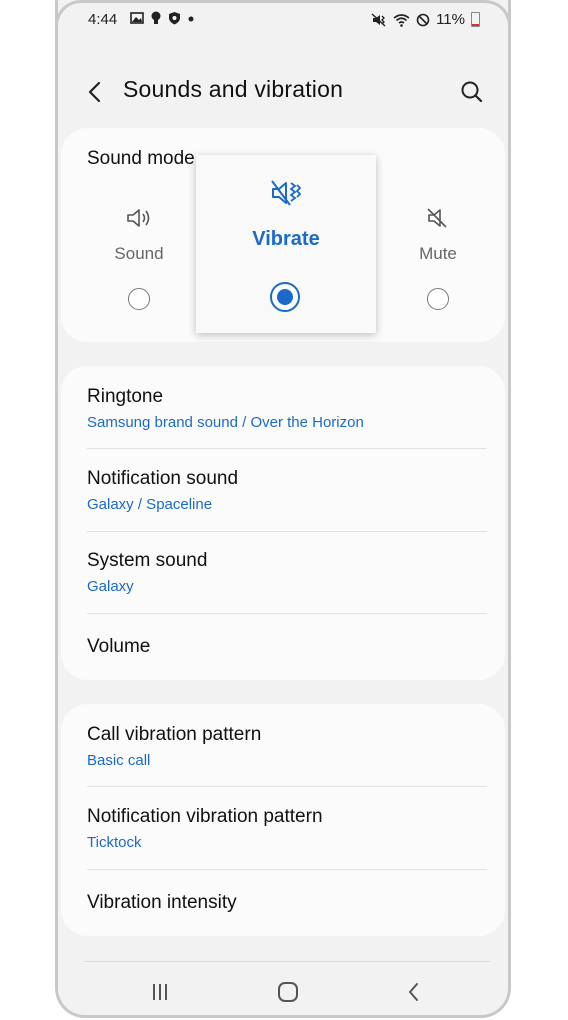 This screenshot has width=568, height=1020. Describe the element at coordinates (119, 760) in the screenshot. I see `call-vibration-pattern-value: Basic call` at that location.